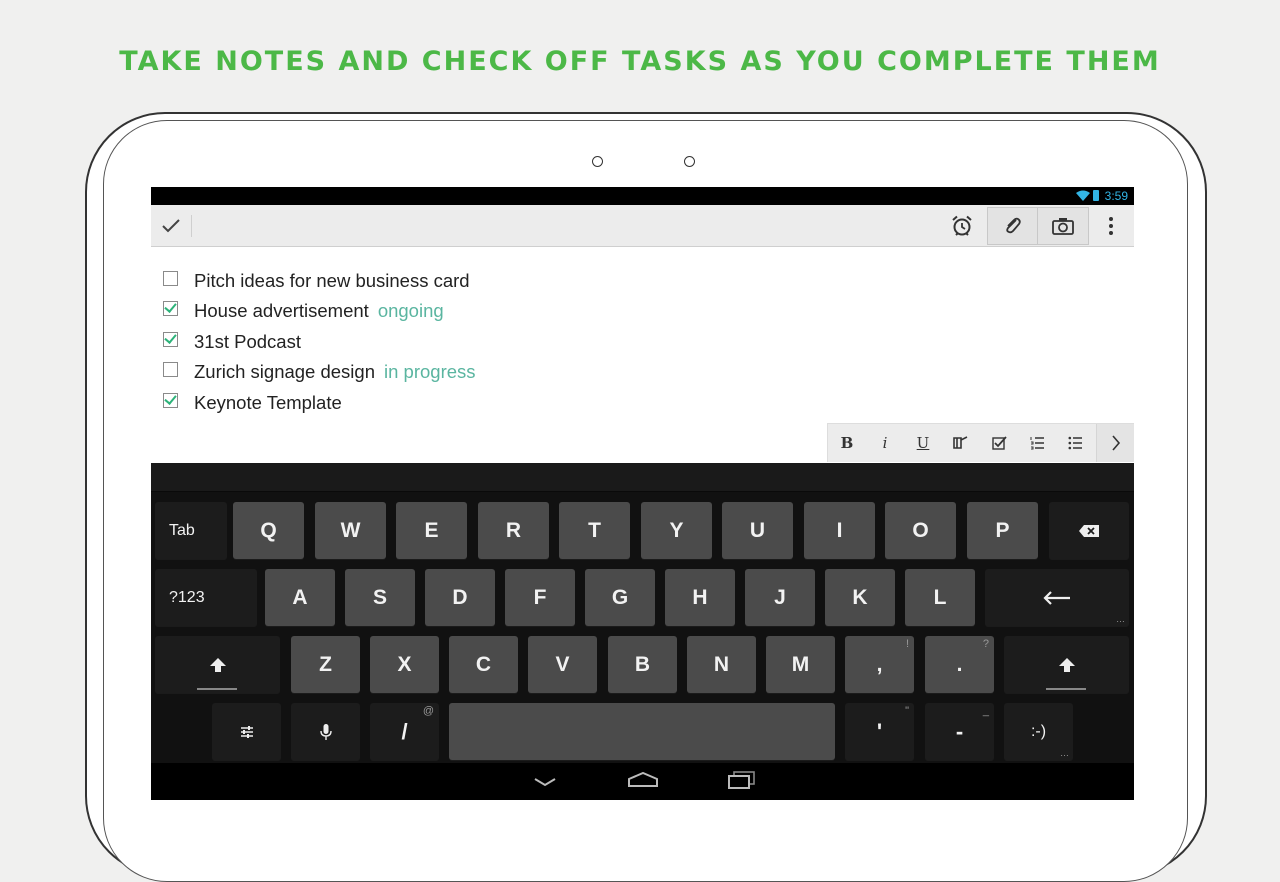 The height and width of the screenshot is (882, 1280). Describe the element at coordinates (839, 530) in the screenshot. I see `key-i: I` at that location.